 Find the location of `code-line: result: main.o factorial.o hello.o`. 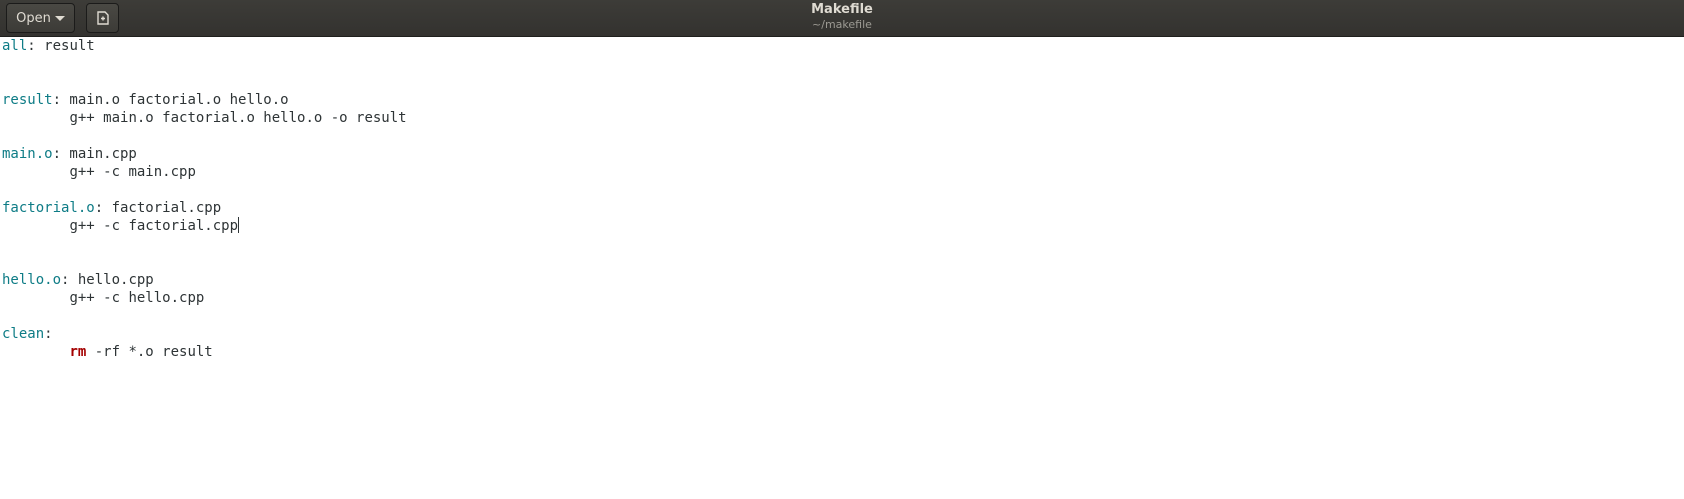

code-line: result: main.o factorial.o hello.o is located at coordinates (204, 100).